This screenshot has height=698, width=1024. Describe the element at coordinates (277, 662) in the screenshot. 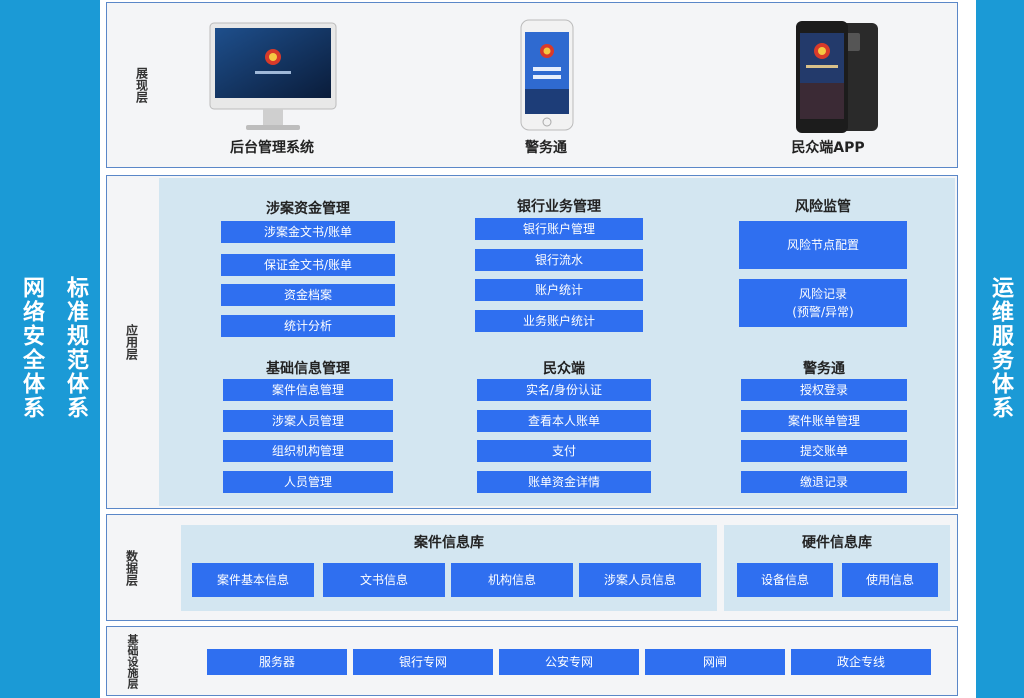

I see `infra-item-box: 服务器` at that location.